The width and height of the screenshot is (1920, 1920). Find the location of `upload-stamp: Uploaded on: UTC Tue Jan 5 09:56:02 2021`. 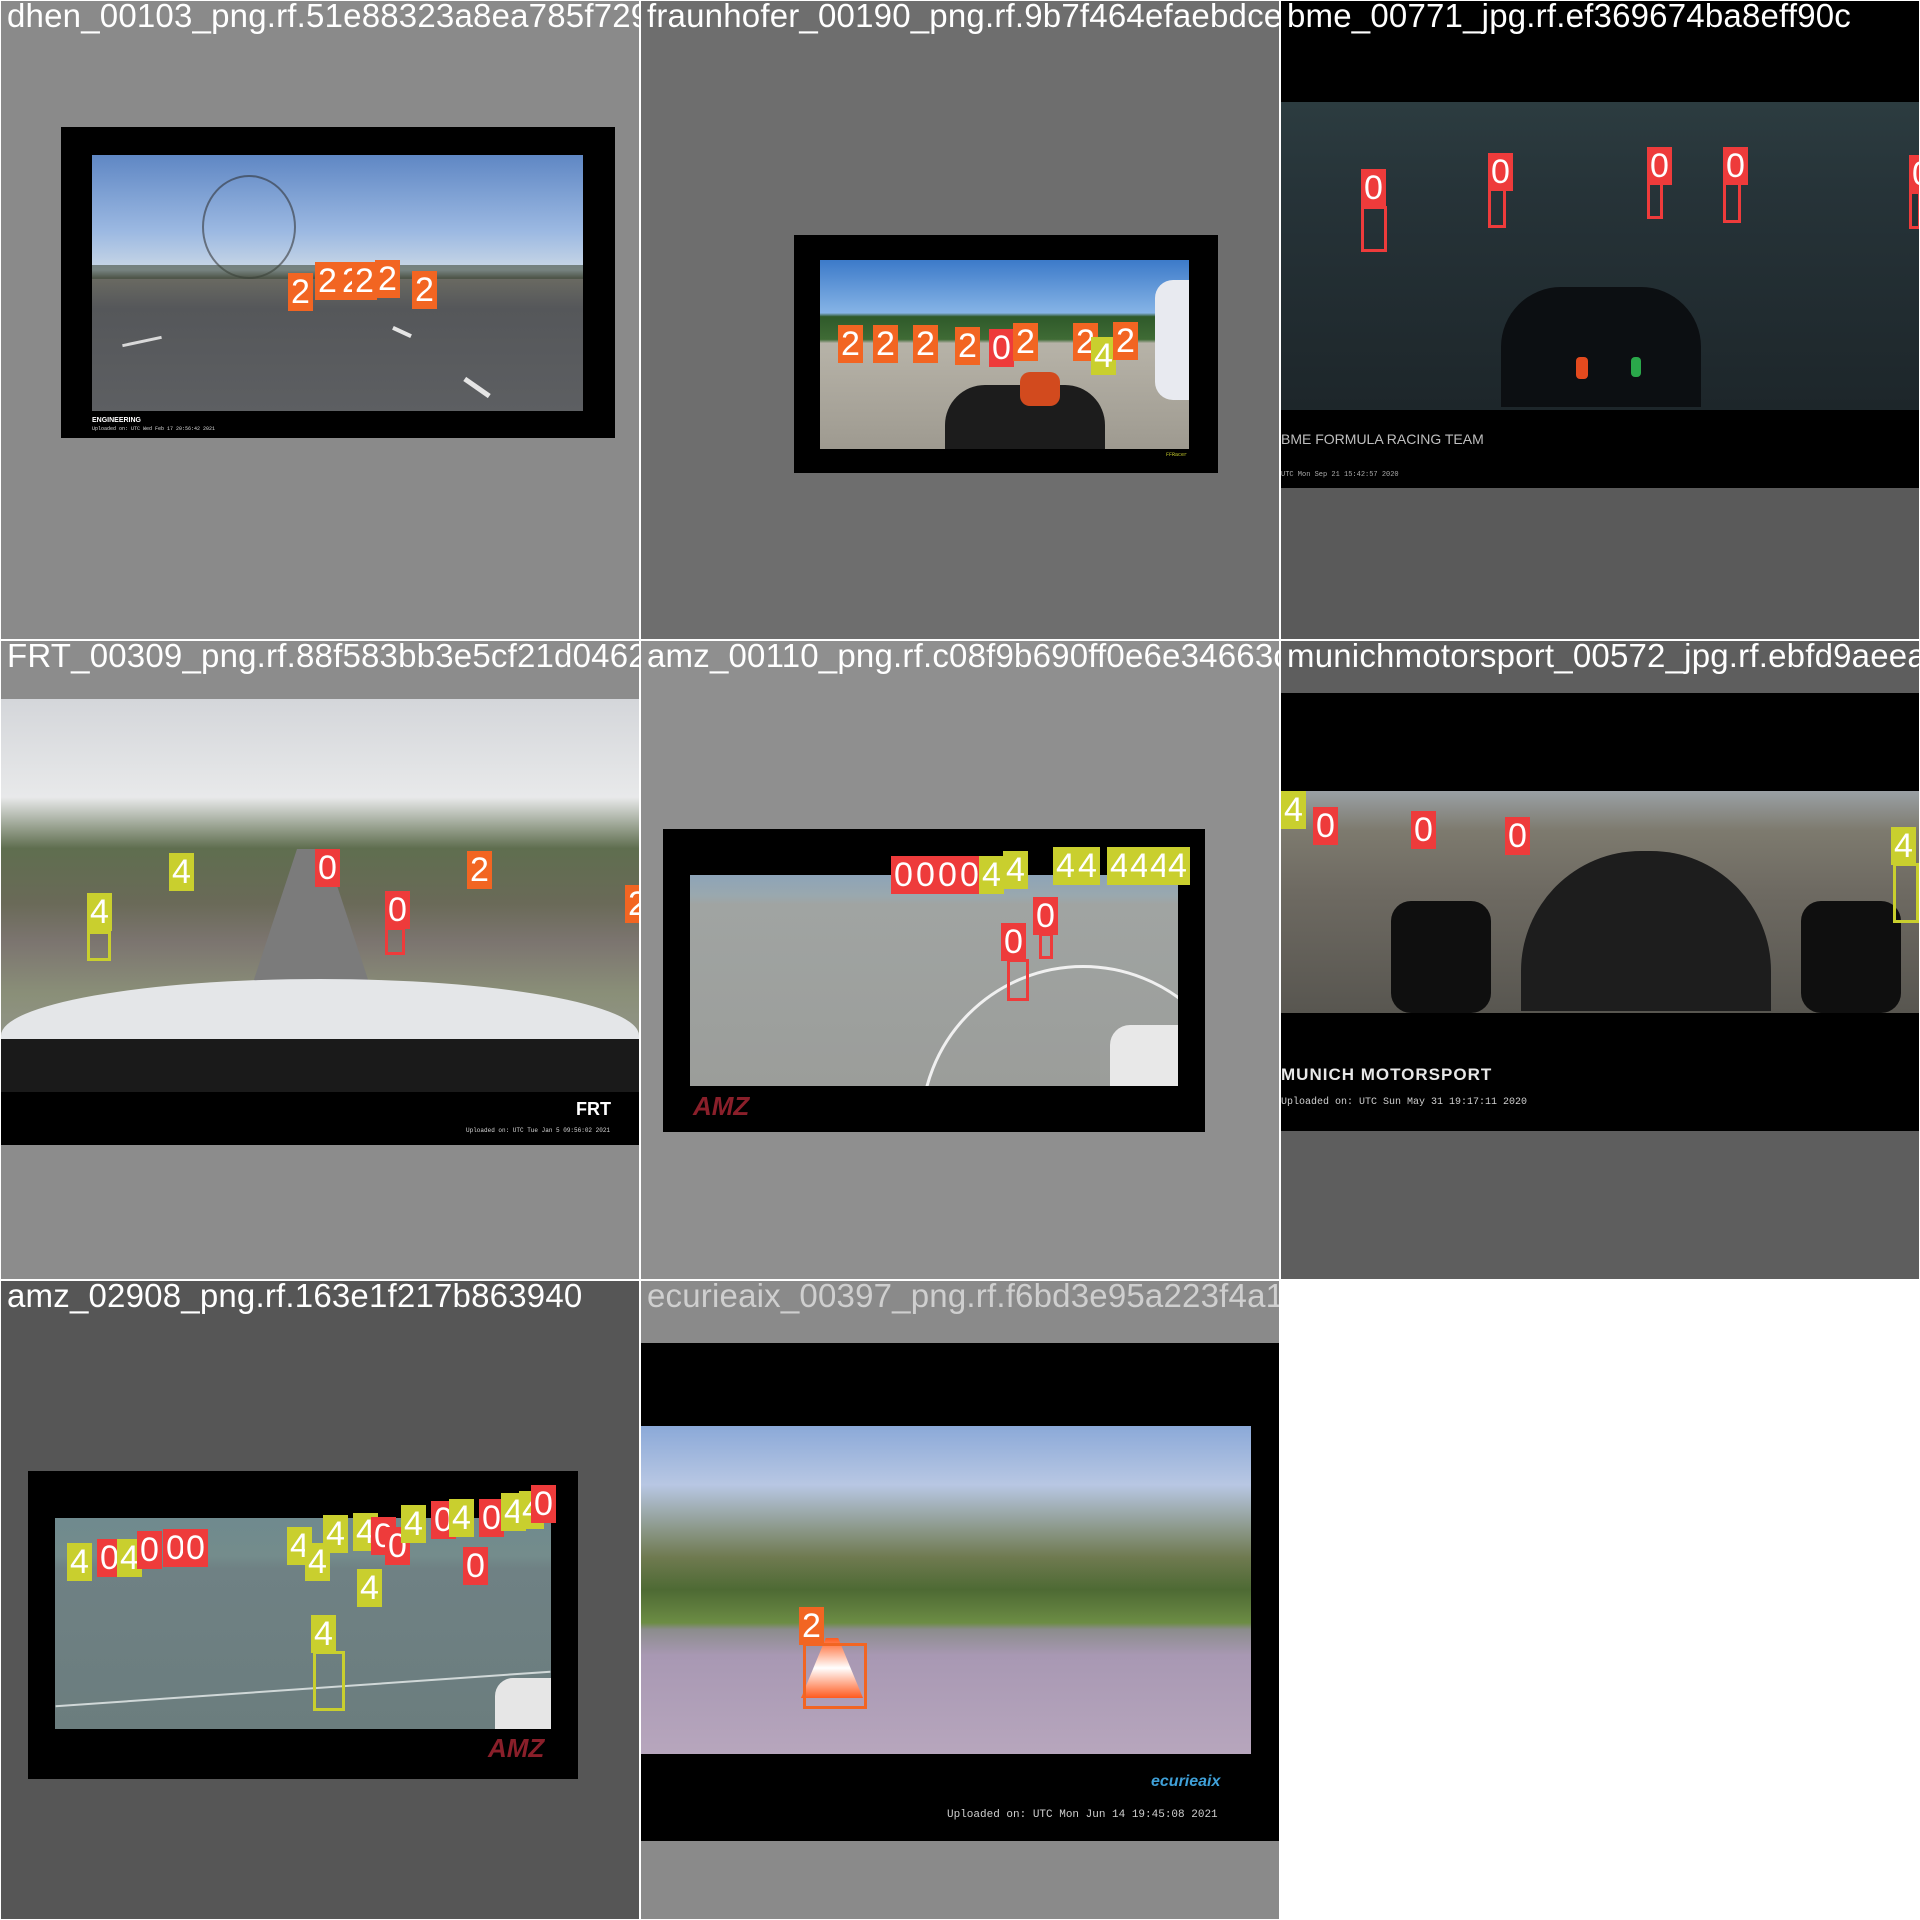

upload-stamp: Uploaded on: UTC Tue Jan 5 09:56:02 2021 is located at coordinates (538, 1130).